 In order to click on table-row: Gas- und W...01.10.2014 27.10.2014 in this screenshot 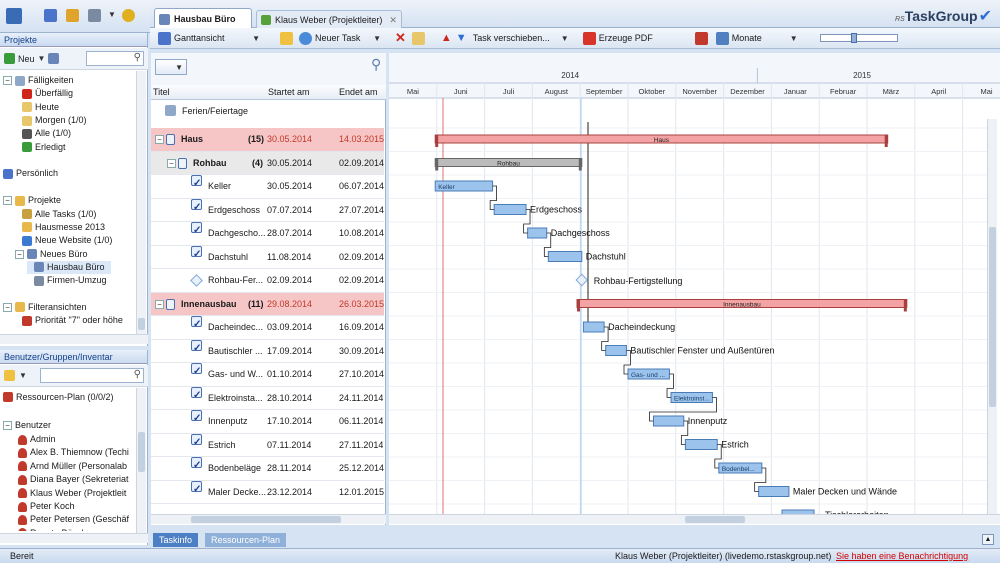, I will do `click(267, 375)`.